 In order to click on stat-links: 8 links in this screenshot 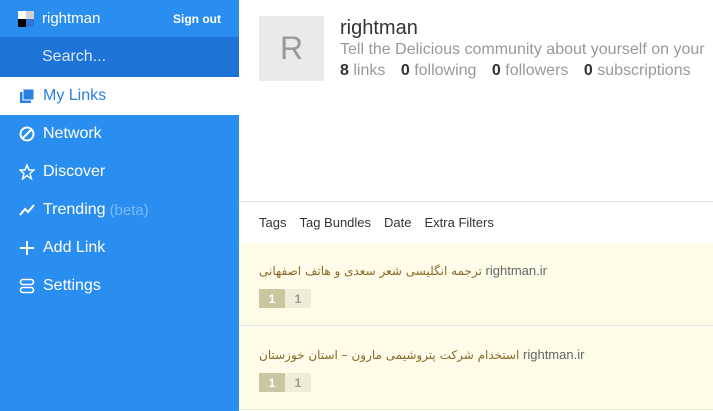, I will do `click(362, 70)`.